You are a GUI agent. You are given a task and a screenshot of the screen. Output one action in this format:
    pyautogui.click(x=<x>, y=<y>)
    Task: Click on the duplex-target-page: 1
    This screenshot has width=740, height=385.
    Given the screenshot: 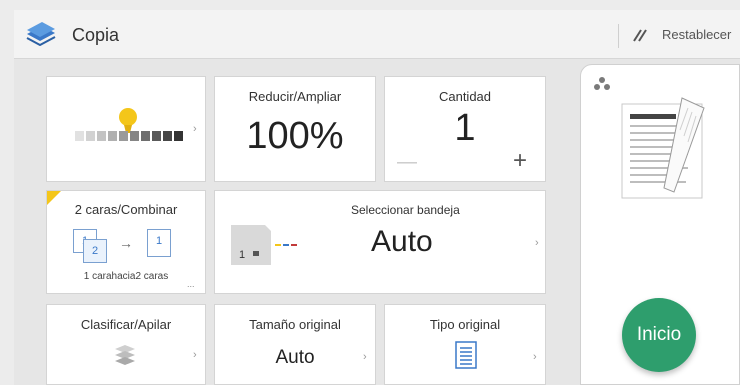 What is the action you would take?
    pyautogui.click(x=159, y=241)
    